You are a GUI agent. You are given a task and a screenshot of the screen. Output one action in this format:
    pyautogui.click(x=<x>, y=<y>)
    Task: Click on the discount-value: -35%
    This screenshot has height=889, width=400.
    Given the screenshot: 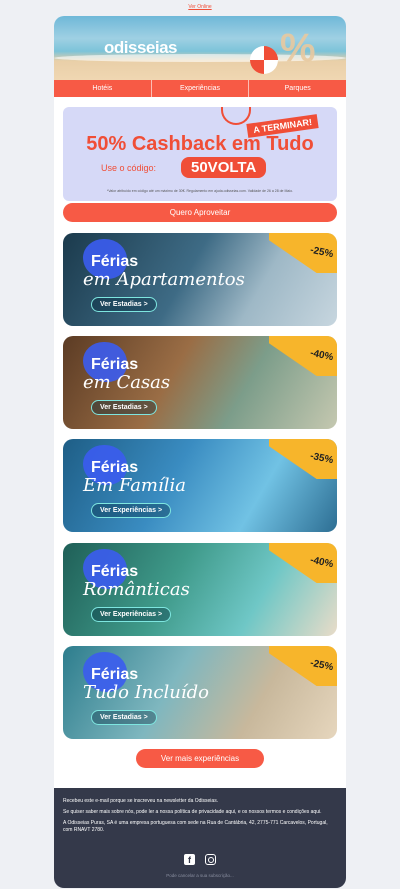 What is the action you would take?
    pyautogui.click(x=321, y=458)
    